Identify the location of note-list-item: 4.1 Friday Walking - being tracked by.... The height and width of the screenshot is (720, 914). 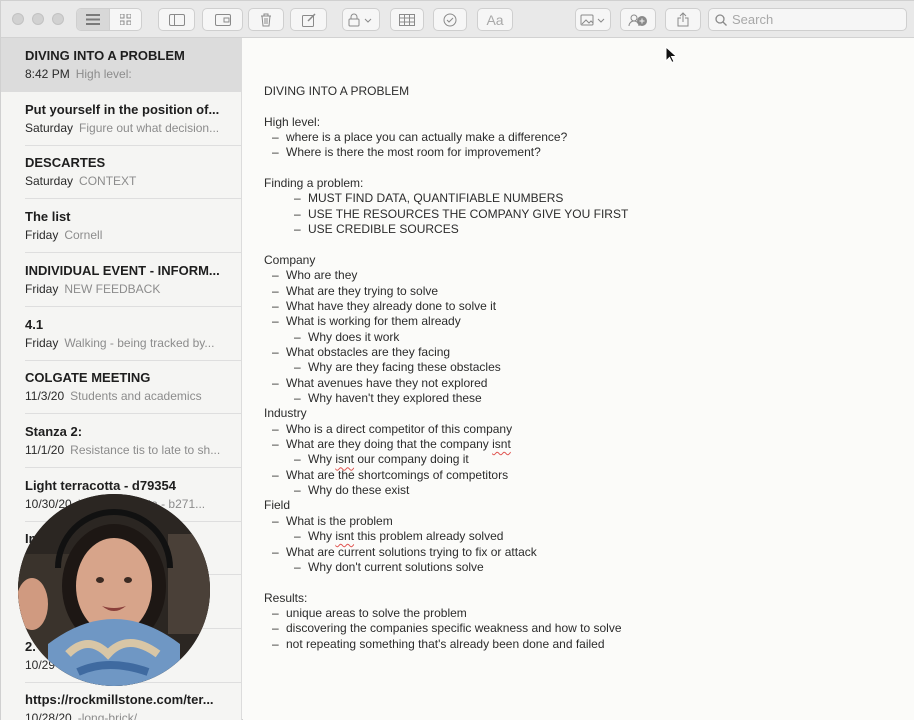
(121, 334).